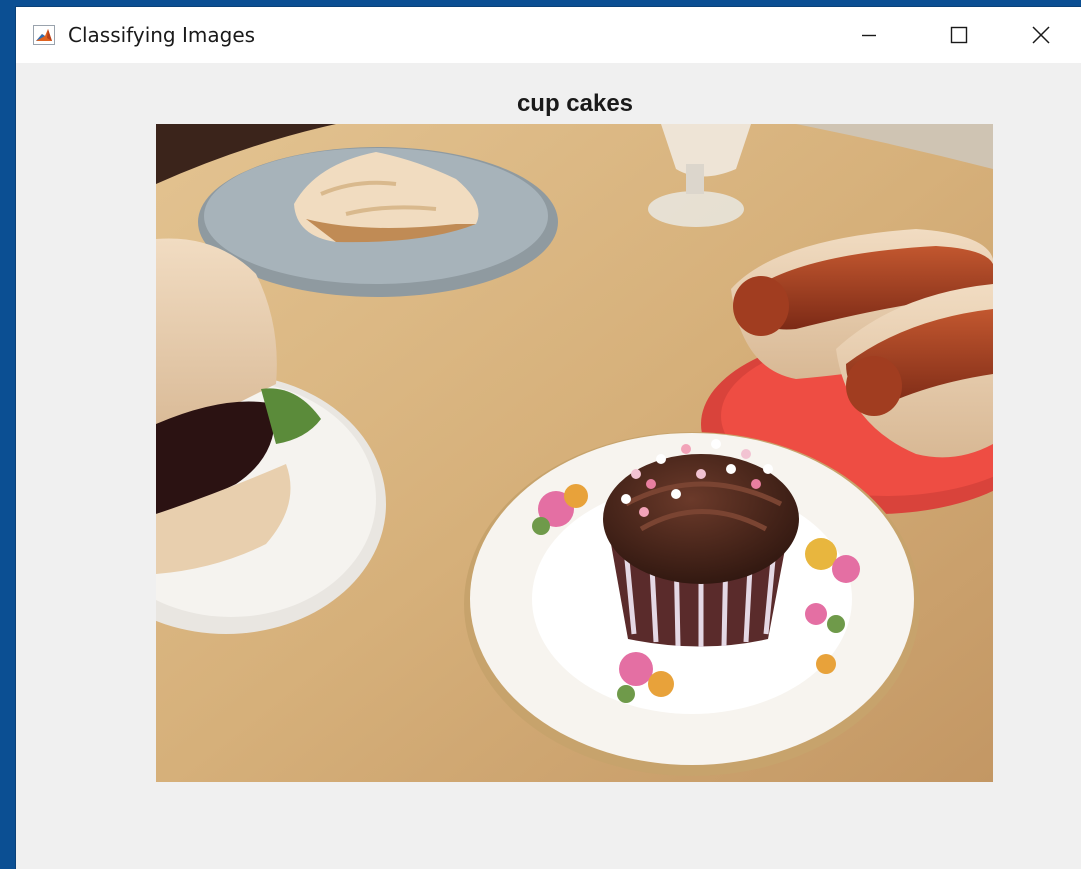 The image size is (1081, 869). I want to click on classification-label: cup cakes, so click(575, 103).